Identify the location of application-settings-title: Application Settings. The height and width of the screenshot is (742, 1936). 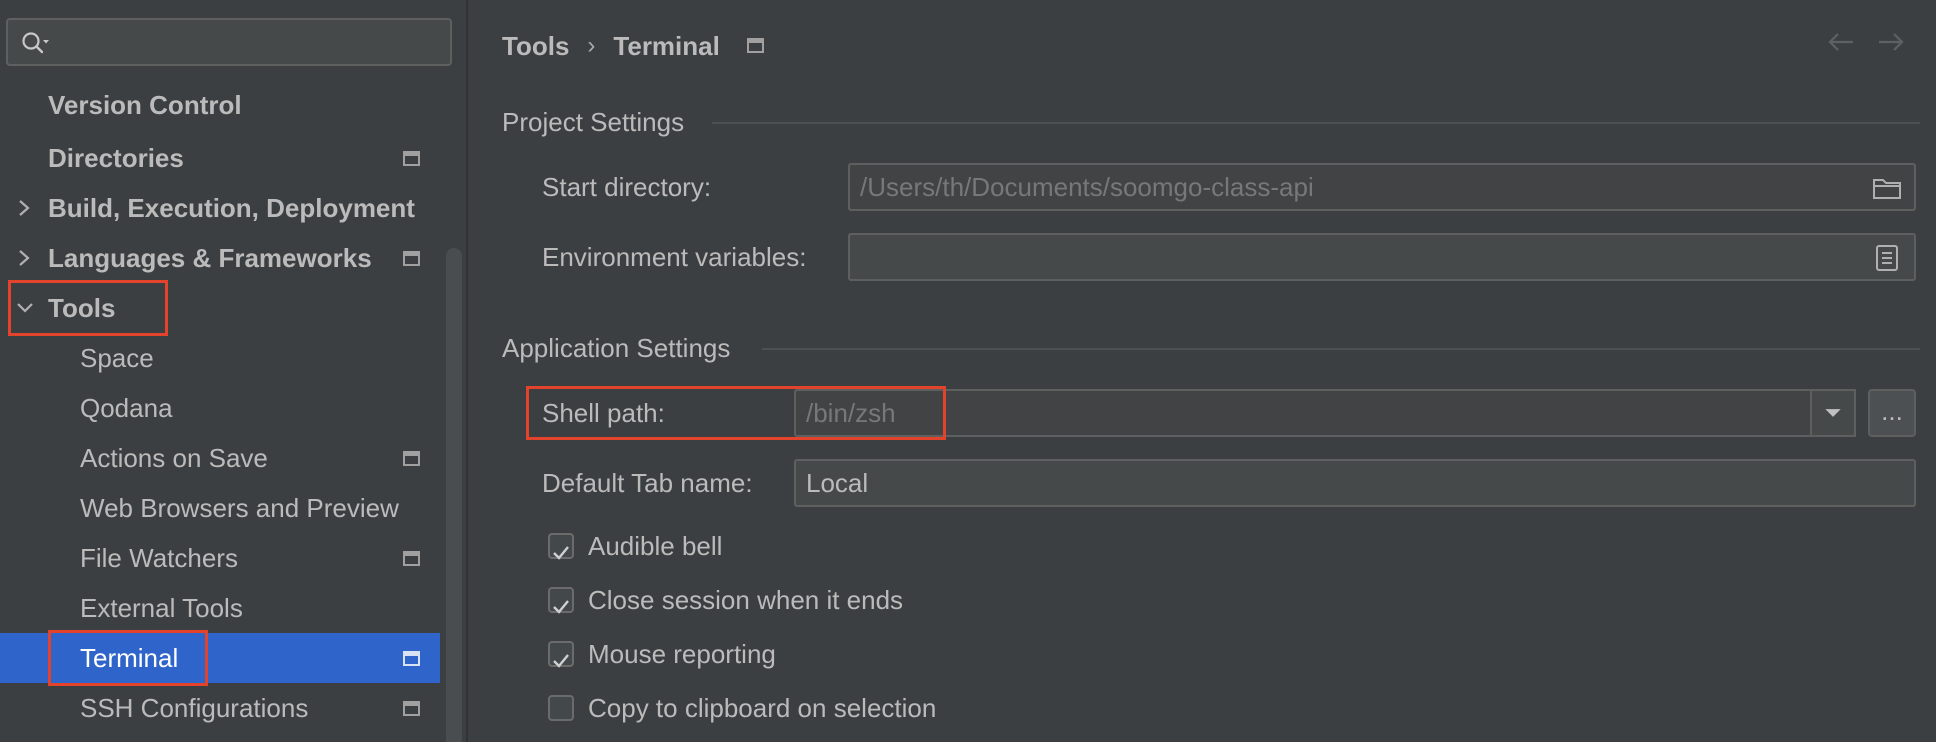
(616, 348).